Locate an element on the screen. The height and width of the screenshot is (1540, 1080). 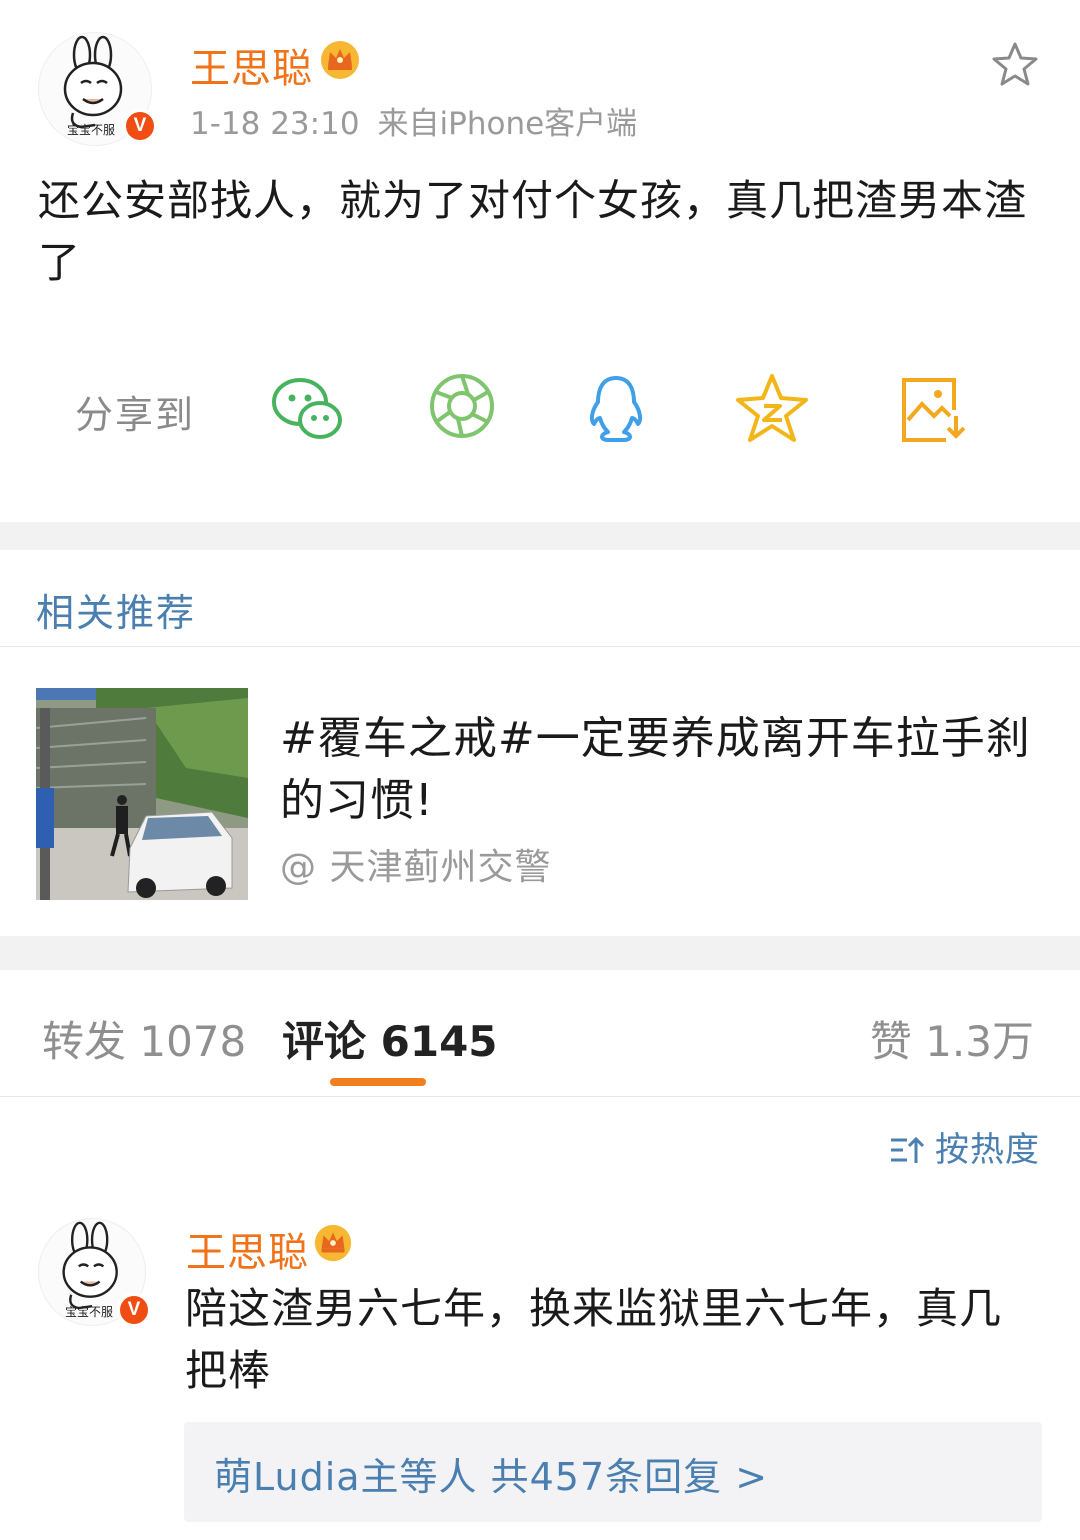
recommend-thumbnail is located at coordinates (142, 794).